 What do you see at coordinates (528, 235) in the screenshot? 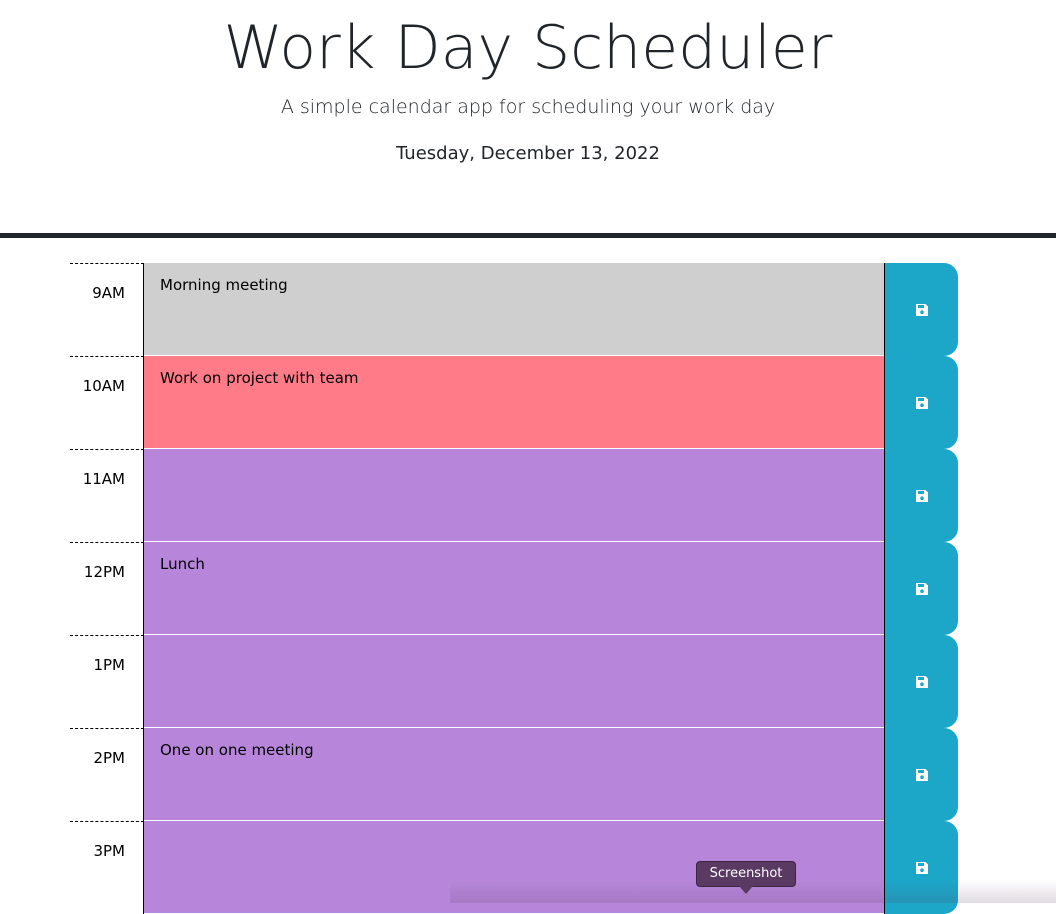
I see `header-divider` at bounding box center [528, 235].